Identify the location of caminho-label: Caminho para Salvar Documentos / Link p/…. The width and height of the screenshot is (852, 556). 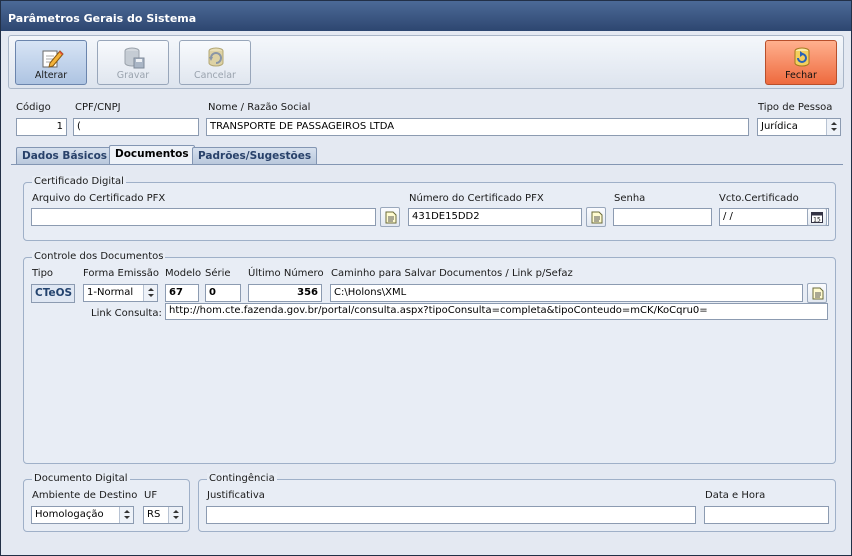
(452, 273).